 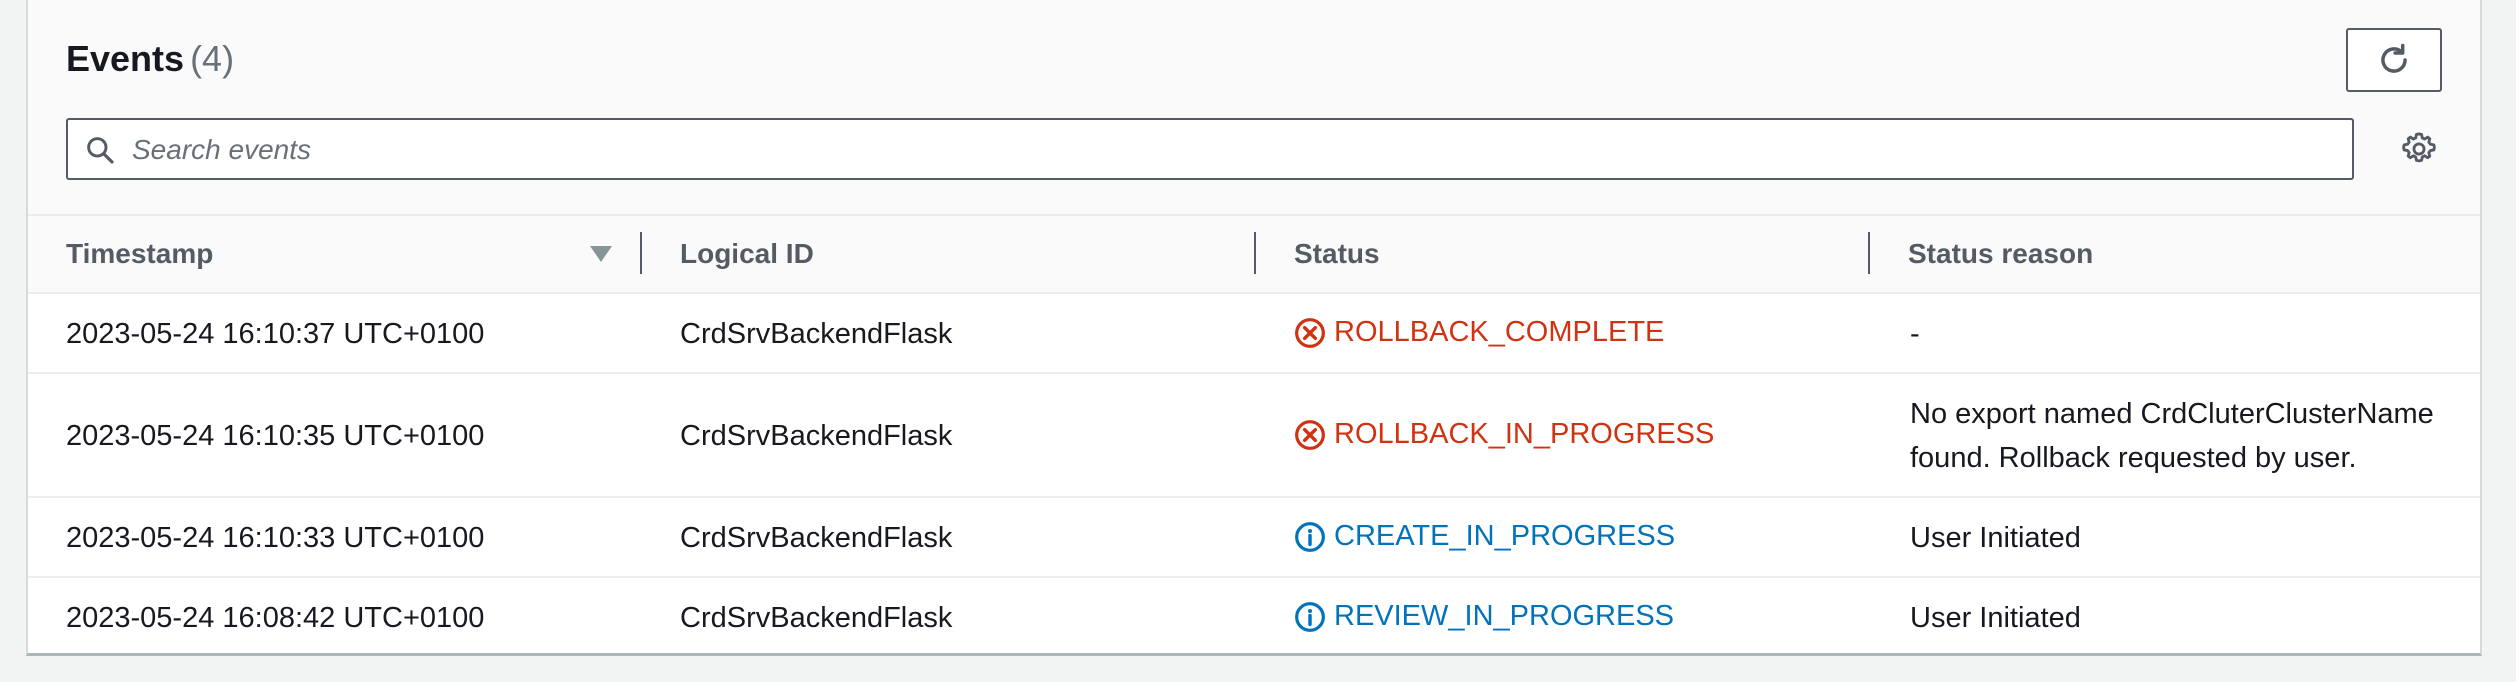 I want to click on refresh-button, so click(x=2394, y=60).